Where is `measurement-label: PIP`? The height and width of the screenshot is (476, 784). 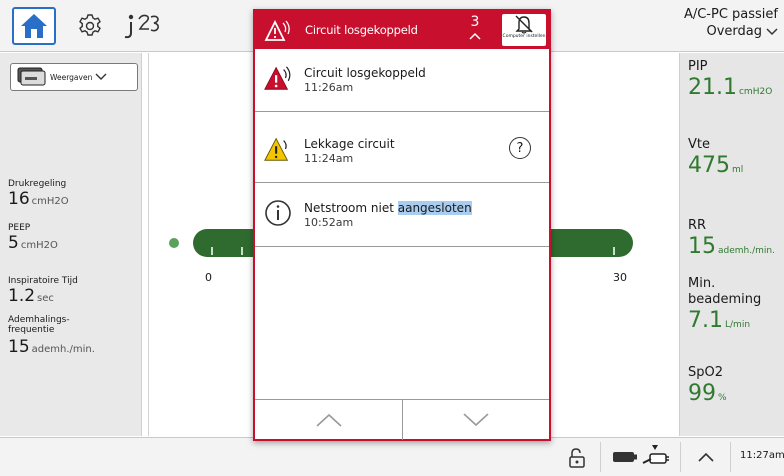
measurement-label: PIP is located at coordinates (698, 66).